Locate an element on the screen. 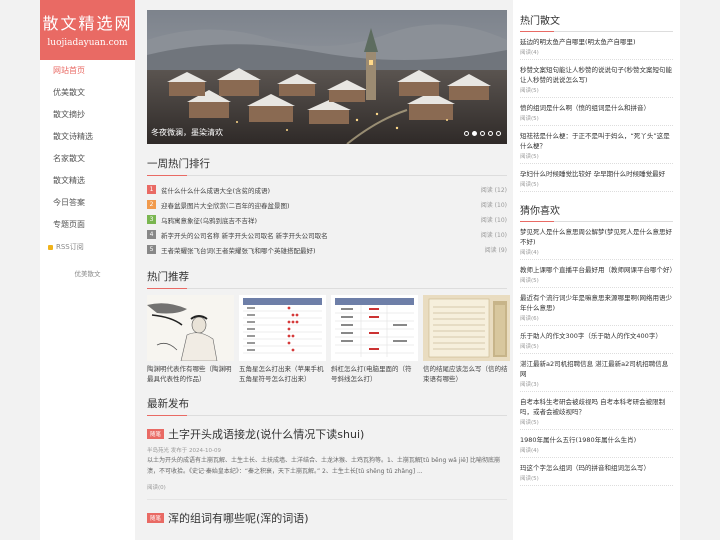  list-item: 自考本科生考研会被歧视吗 自考本科考研会被限制吗，或者会被歧视吗？ 阅读(5) is located at coordinates (596, 411).